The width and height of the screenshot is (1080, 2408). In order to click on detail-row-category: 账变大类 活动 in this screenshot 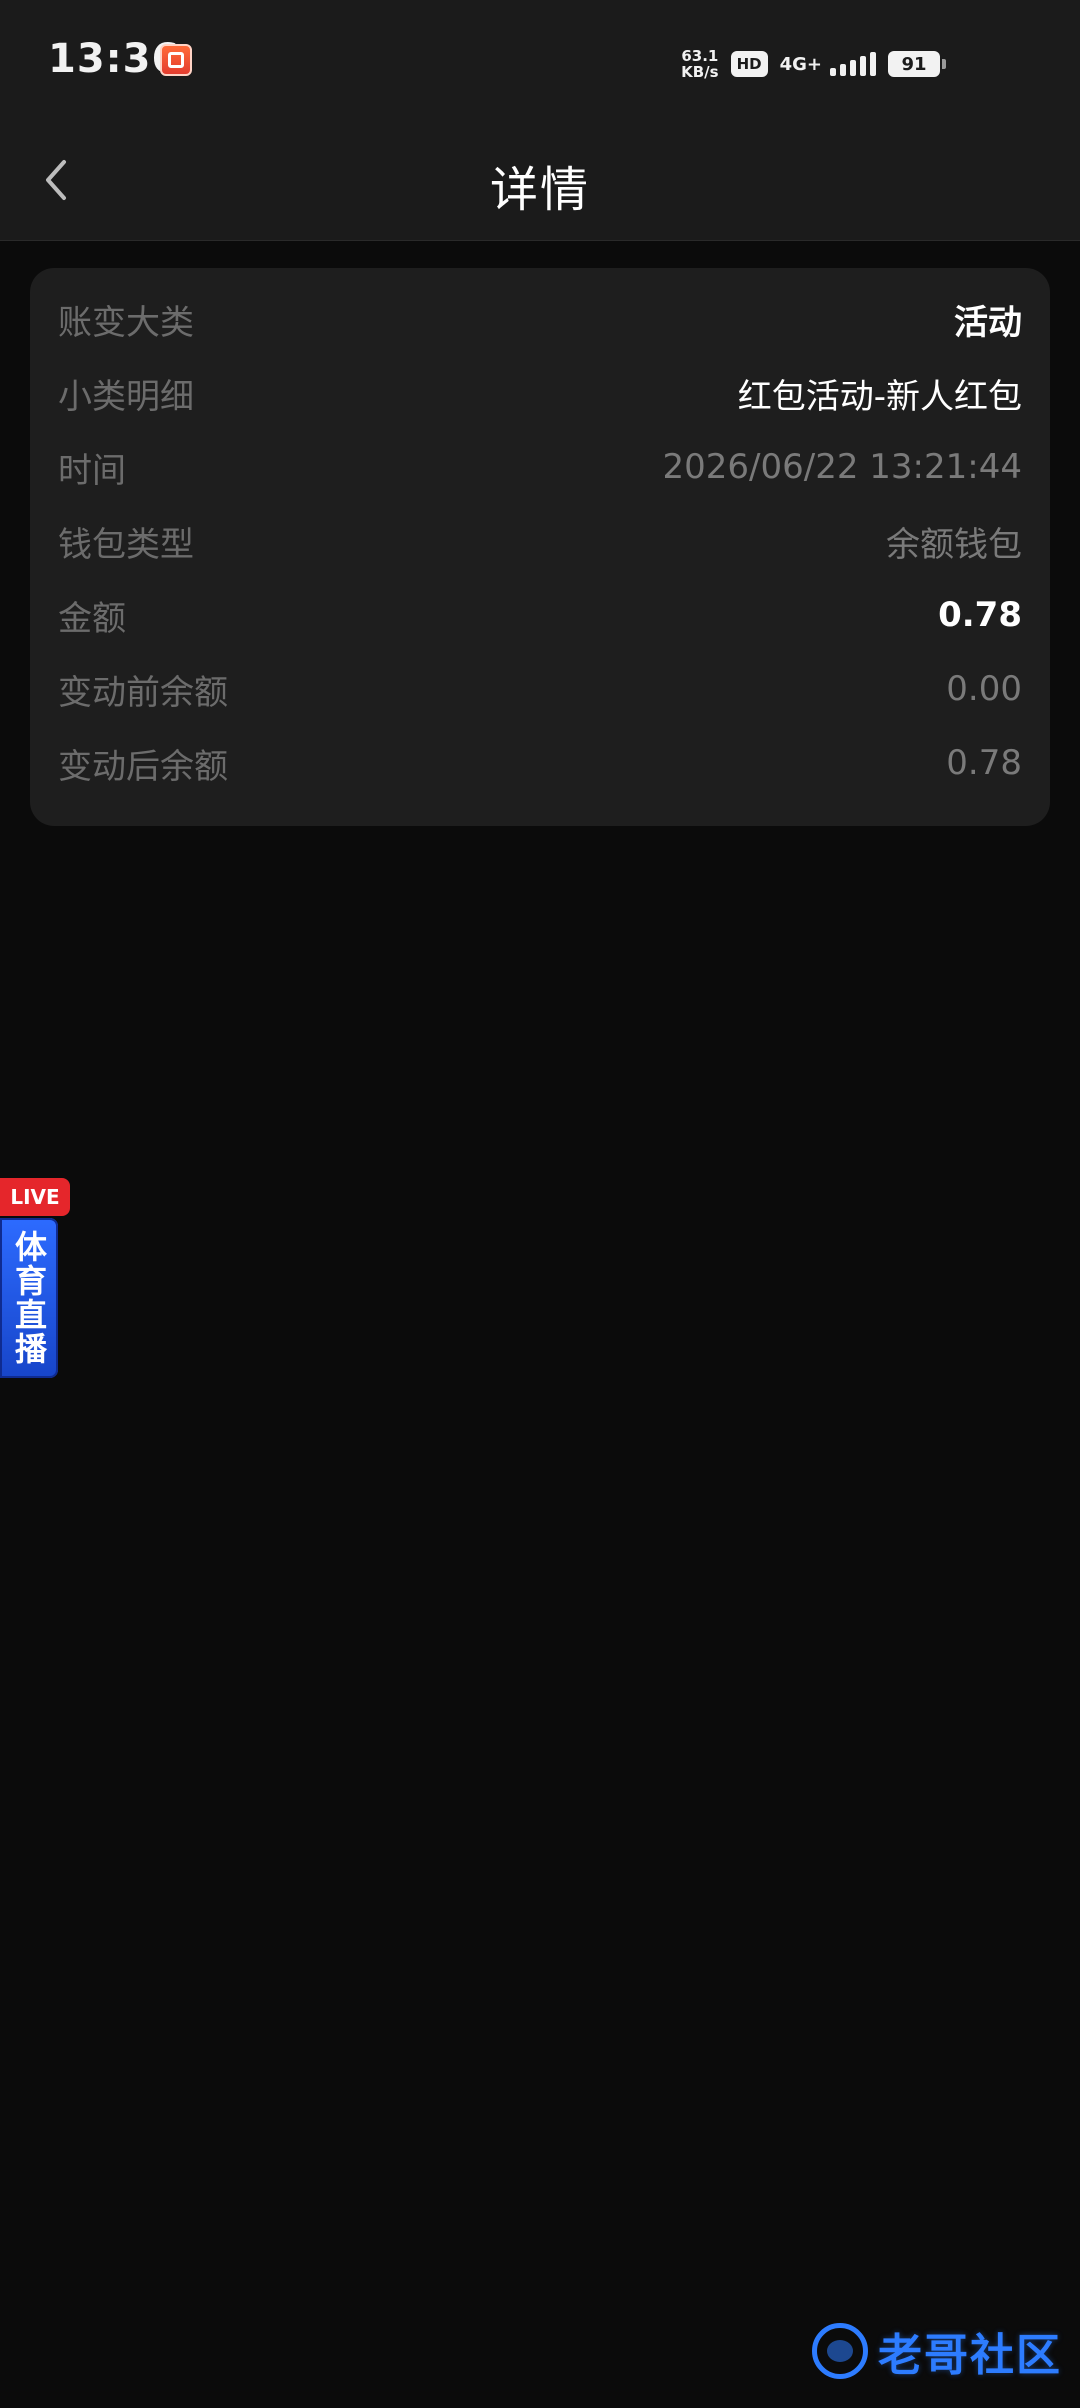, I will do `click(540, 319)`.